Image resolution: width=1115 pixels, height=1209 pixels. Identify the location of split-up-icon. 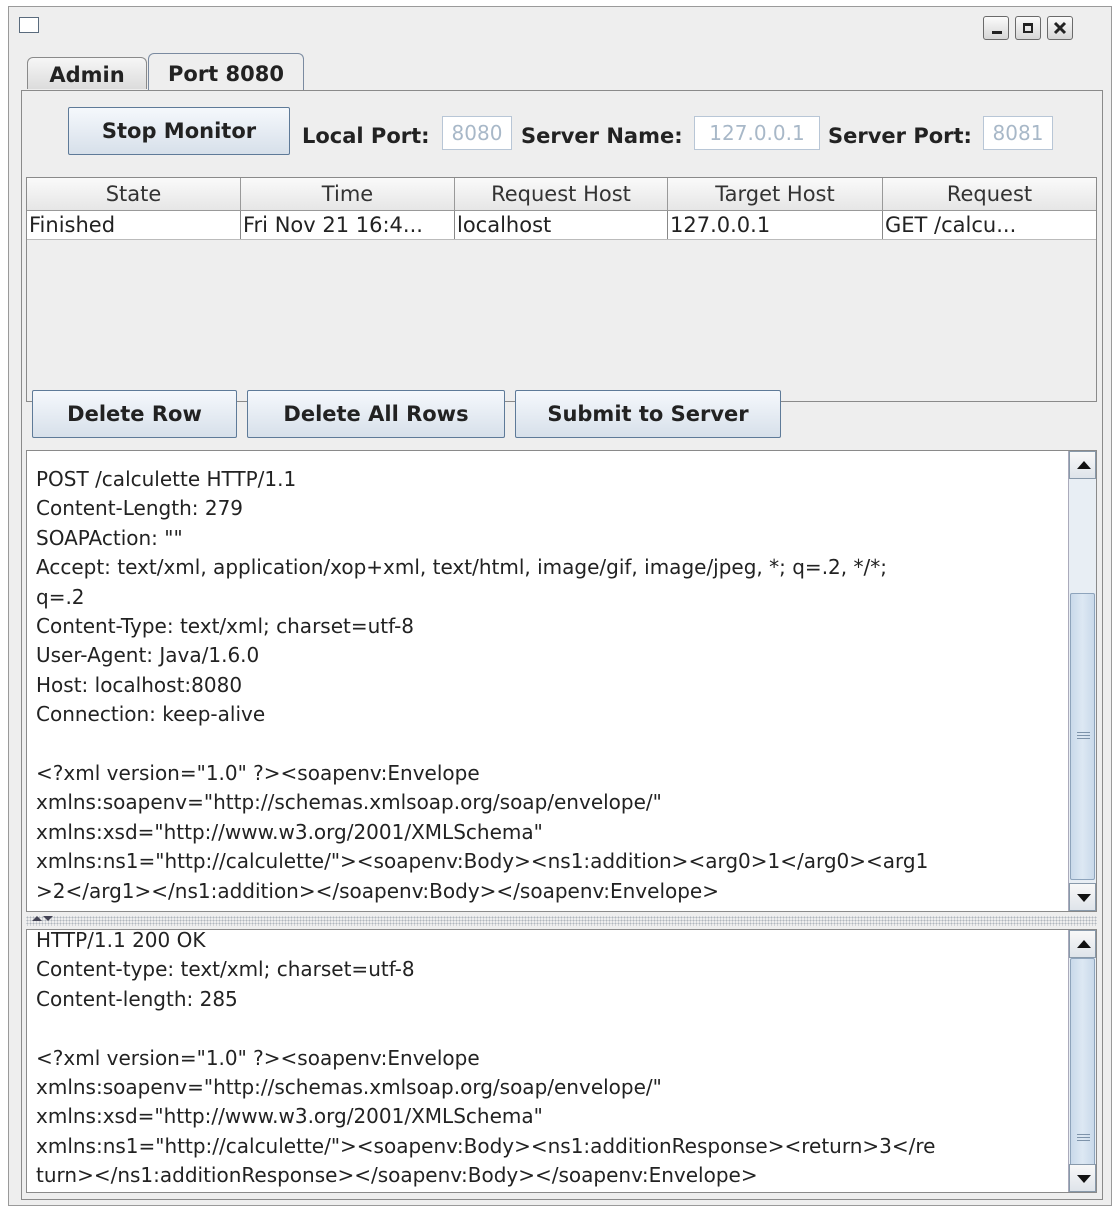
(37, 918).